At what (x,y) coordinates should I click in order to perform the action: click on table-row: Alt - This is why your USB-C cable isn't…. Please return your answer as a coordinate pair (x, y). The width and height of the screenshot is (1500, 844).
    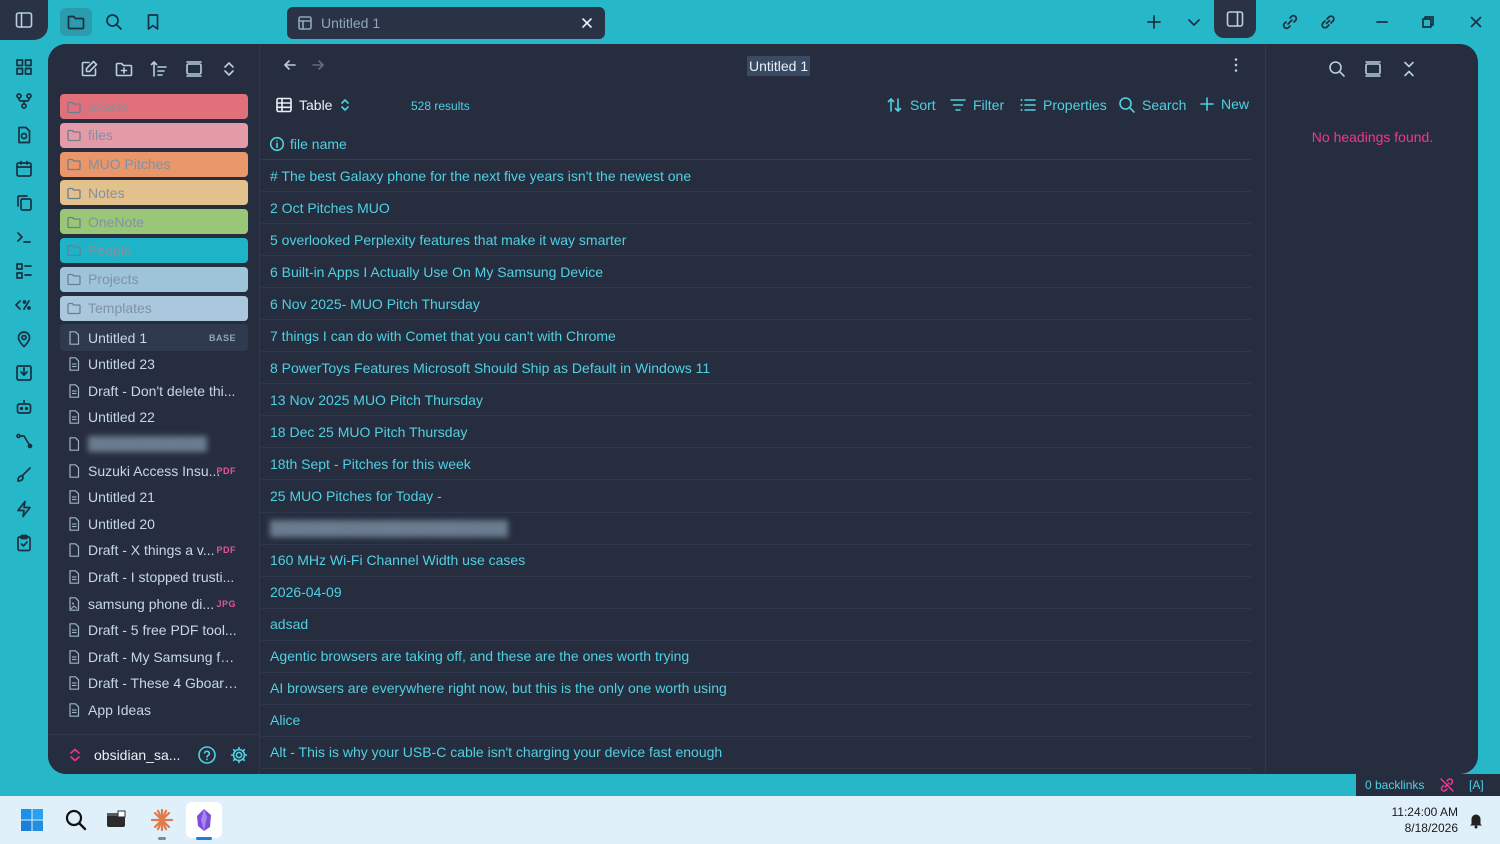
    Looking at the image, I should click on (756, 753).